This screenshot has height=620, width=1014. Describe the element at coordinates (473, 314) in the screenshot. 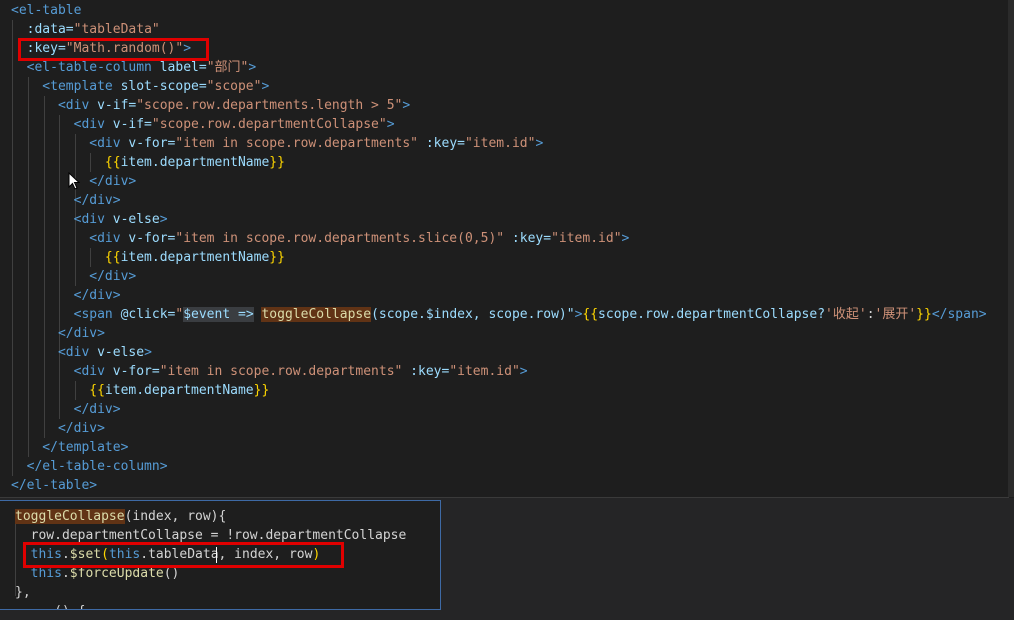

I see `code-token: (scope.$index, scope.row)"` at that location.